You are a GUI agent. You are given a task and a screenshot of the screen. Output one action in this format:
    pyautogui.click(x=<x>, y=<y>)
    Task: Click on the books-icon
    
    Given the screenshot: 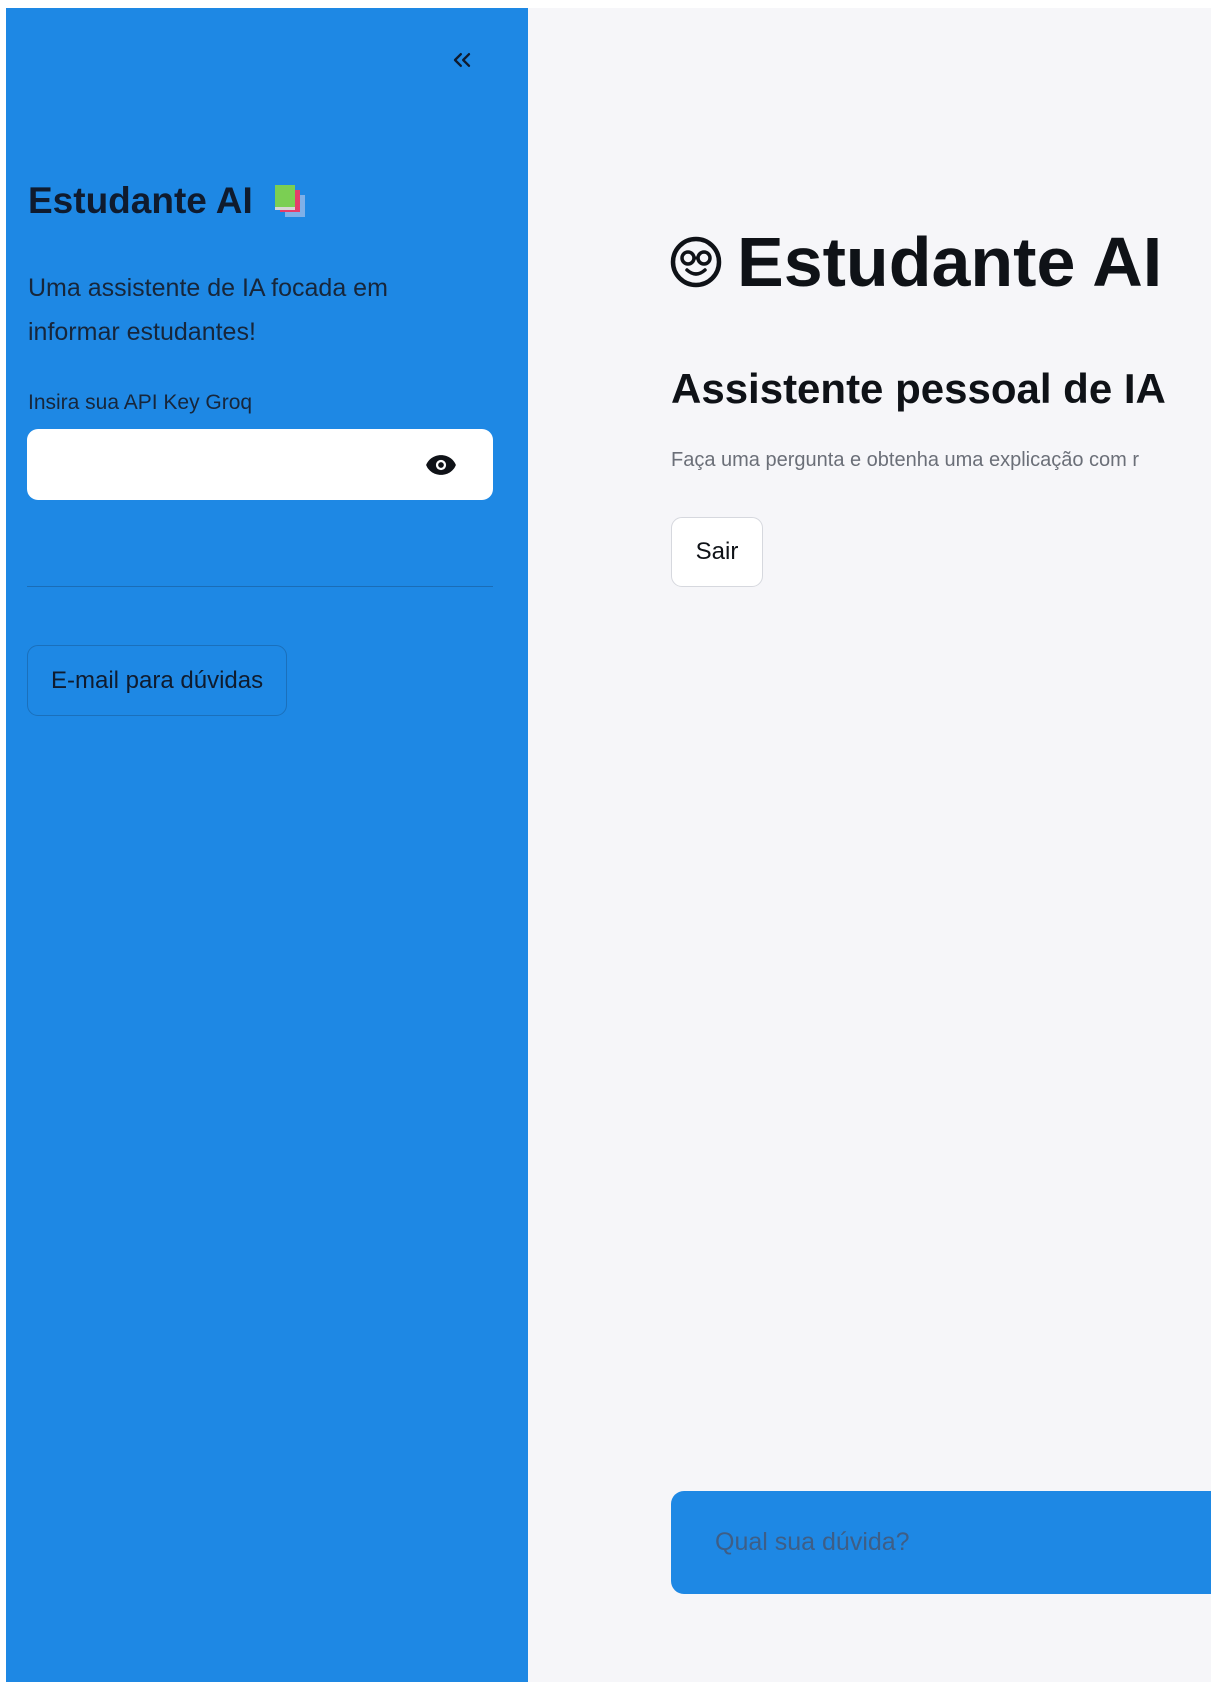 What is the action you would take?
    pyautogui.click(x=289, y=201)
    